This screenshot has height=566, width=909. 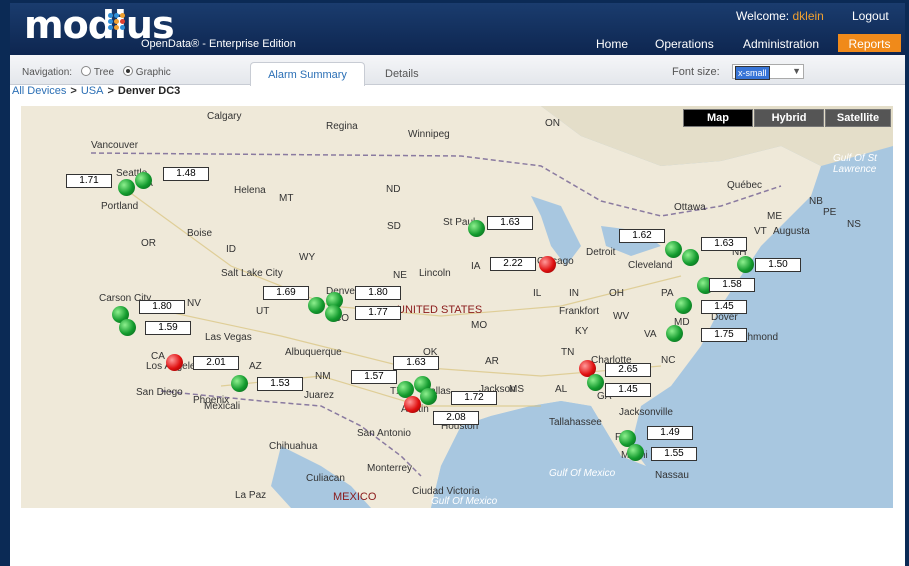 I want to click on site-value-label: 1.80, so click(x=378, y=293).